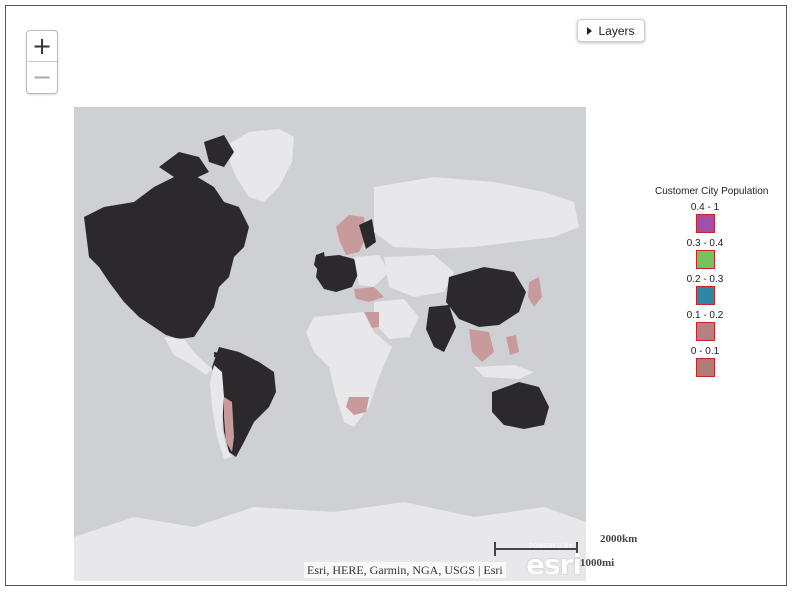 This screenshot has width=794, height=593. I want to click on legend-title: Customer City Population, so click(712, 191).